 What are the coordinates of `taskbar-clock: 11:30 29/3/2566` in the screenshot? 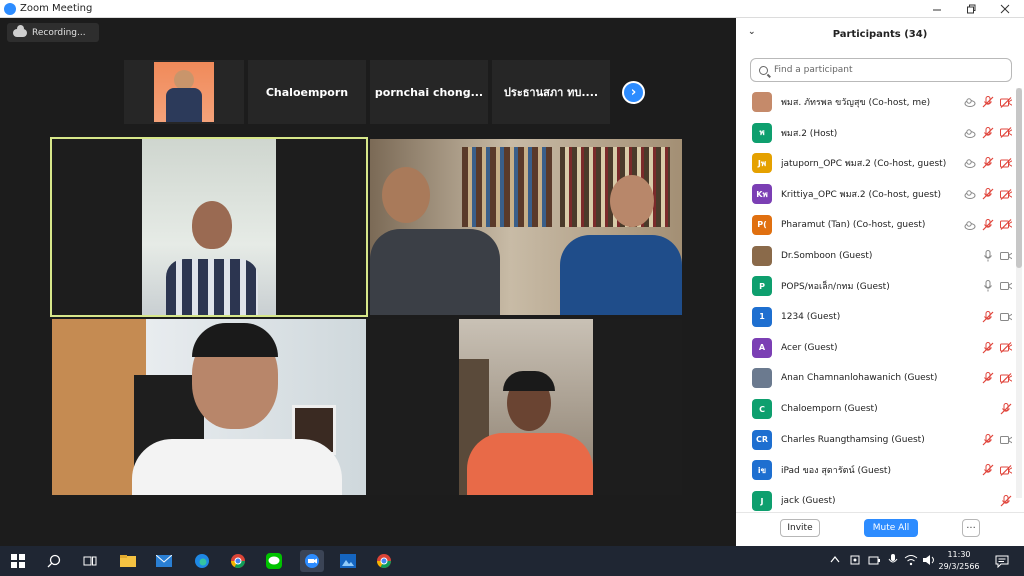 It's located at (959, 561).